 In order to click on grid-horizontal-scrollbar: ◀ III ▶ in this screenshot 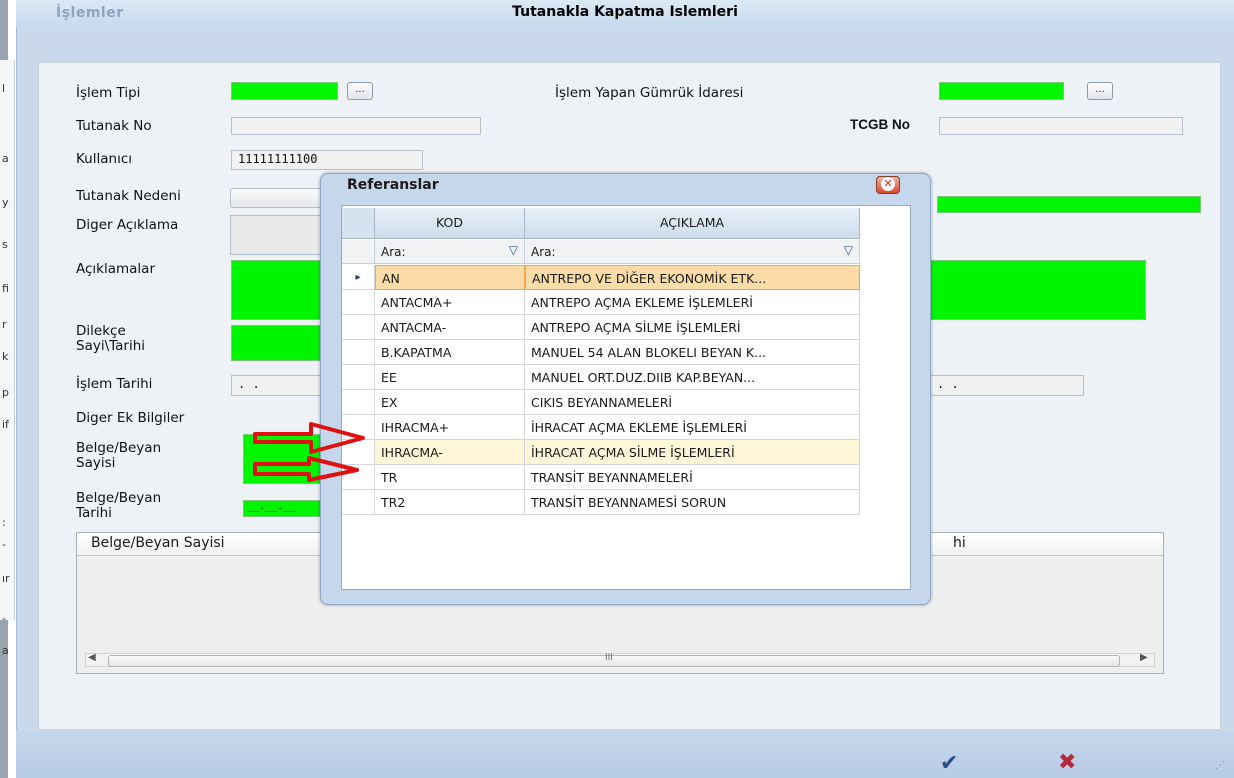, I will do `click(620, 659)`.